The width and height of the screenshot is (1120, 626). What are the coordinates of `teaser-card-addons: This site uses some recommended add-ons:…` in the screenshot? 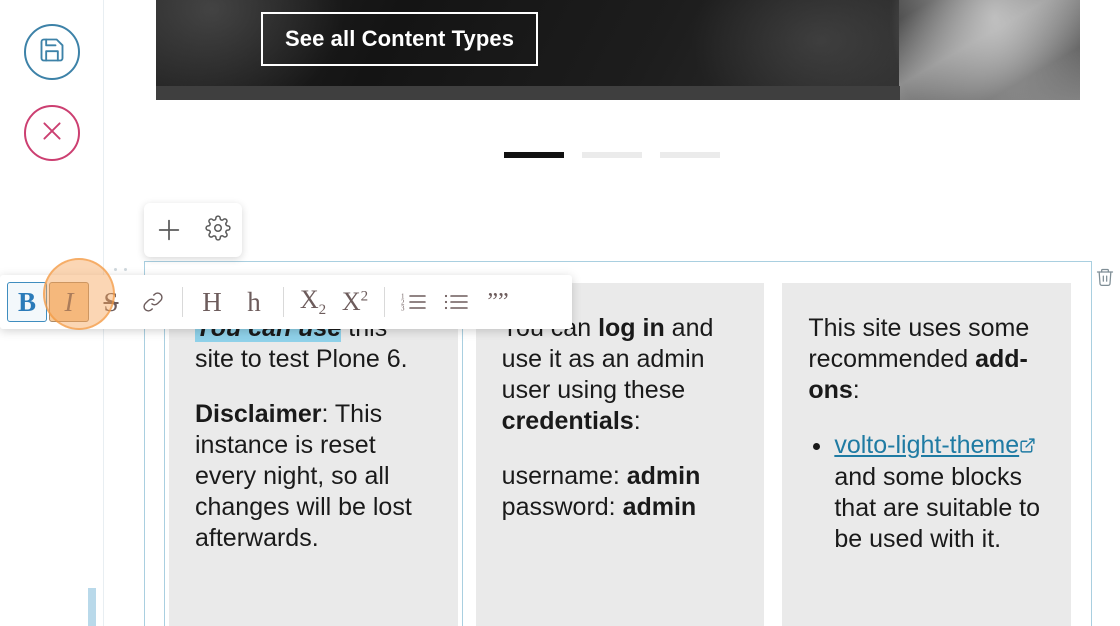 It's located at (927, 454).